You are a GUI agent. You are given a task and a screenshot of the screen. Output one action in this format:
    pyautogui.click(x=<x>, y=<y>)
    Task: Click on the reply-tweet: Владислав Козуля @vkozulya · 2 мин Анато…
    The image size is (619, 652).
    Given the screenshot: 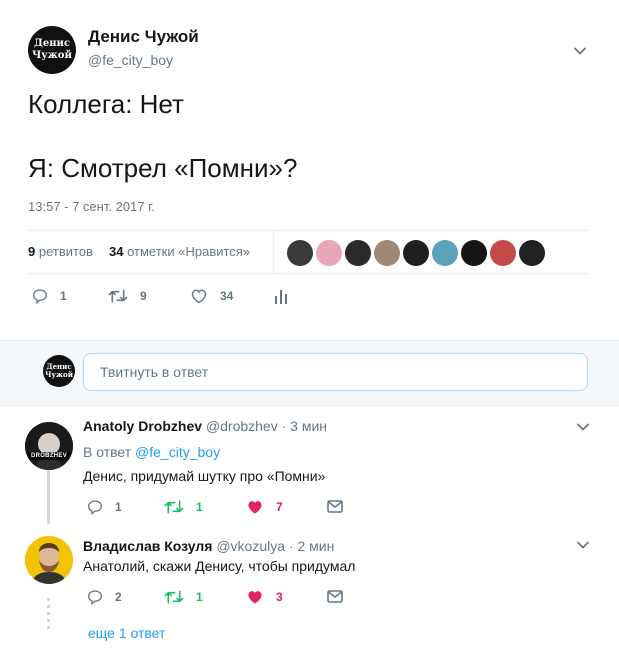 What is the action you would take?
    pyautogui.click(x=309, y=576)
    